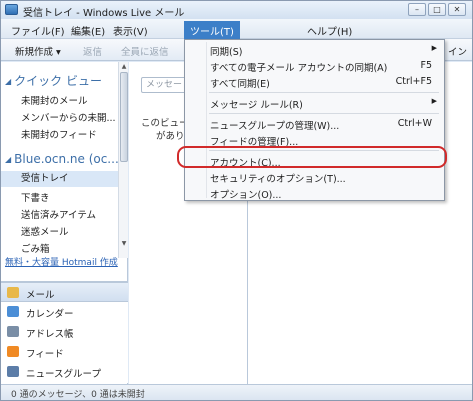 Image resolution: width=473 pixels, height=401 pixels. Describe the element at coordinates (13, 371) in the screenshot. I see `newsgroup-icon` at that location.